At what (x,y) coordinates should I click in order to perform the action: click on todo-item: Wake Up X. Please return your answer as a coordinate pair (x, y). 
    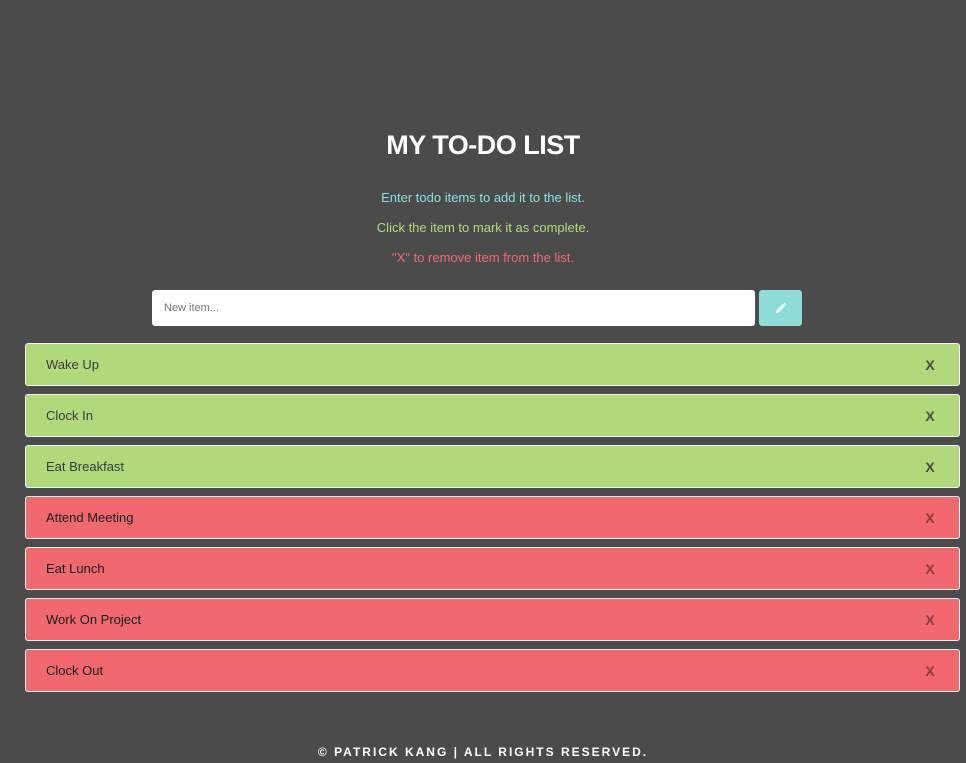
    Looking at the image, I should click on (492, 364).